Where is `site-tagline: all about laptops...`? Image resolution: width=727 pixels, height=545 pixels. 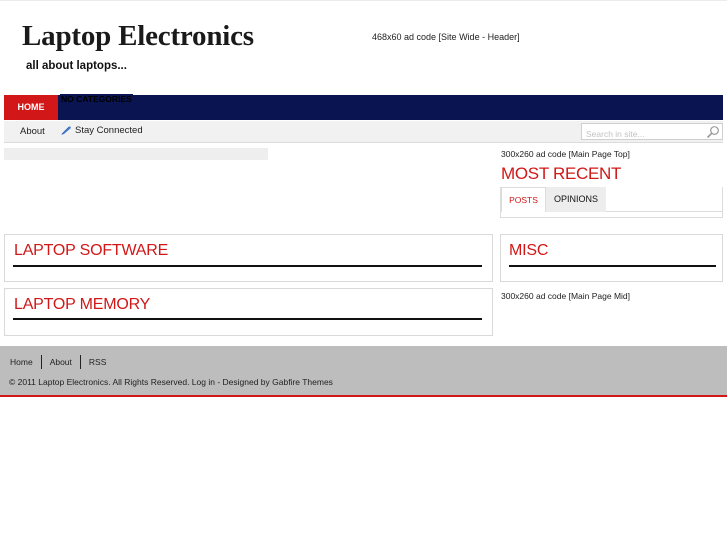 site-tagline: all about laptops... is located at coordinates (76, 66).